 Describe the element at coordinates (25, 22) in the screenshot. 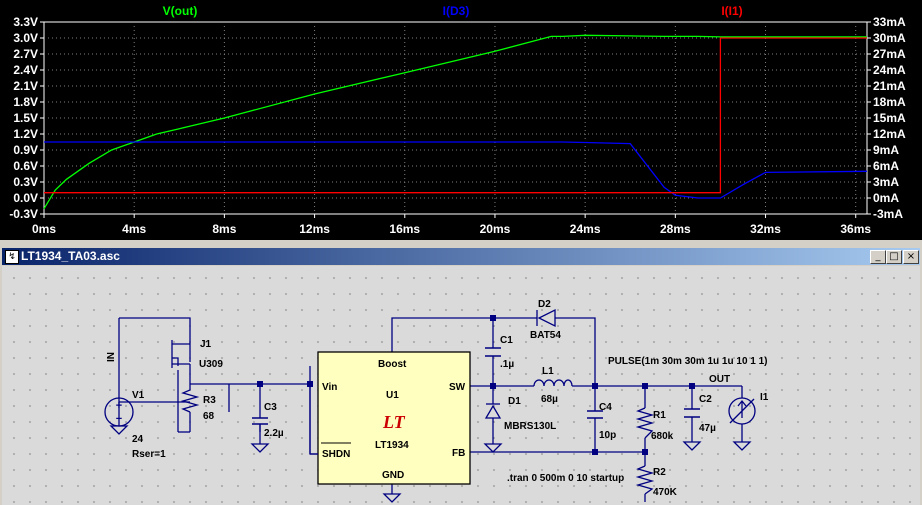

I see `y-left-tick-label: 3.3V` at that location.